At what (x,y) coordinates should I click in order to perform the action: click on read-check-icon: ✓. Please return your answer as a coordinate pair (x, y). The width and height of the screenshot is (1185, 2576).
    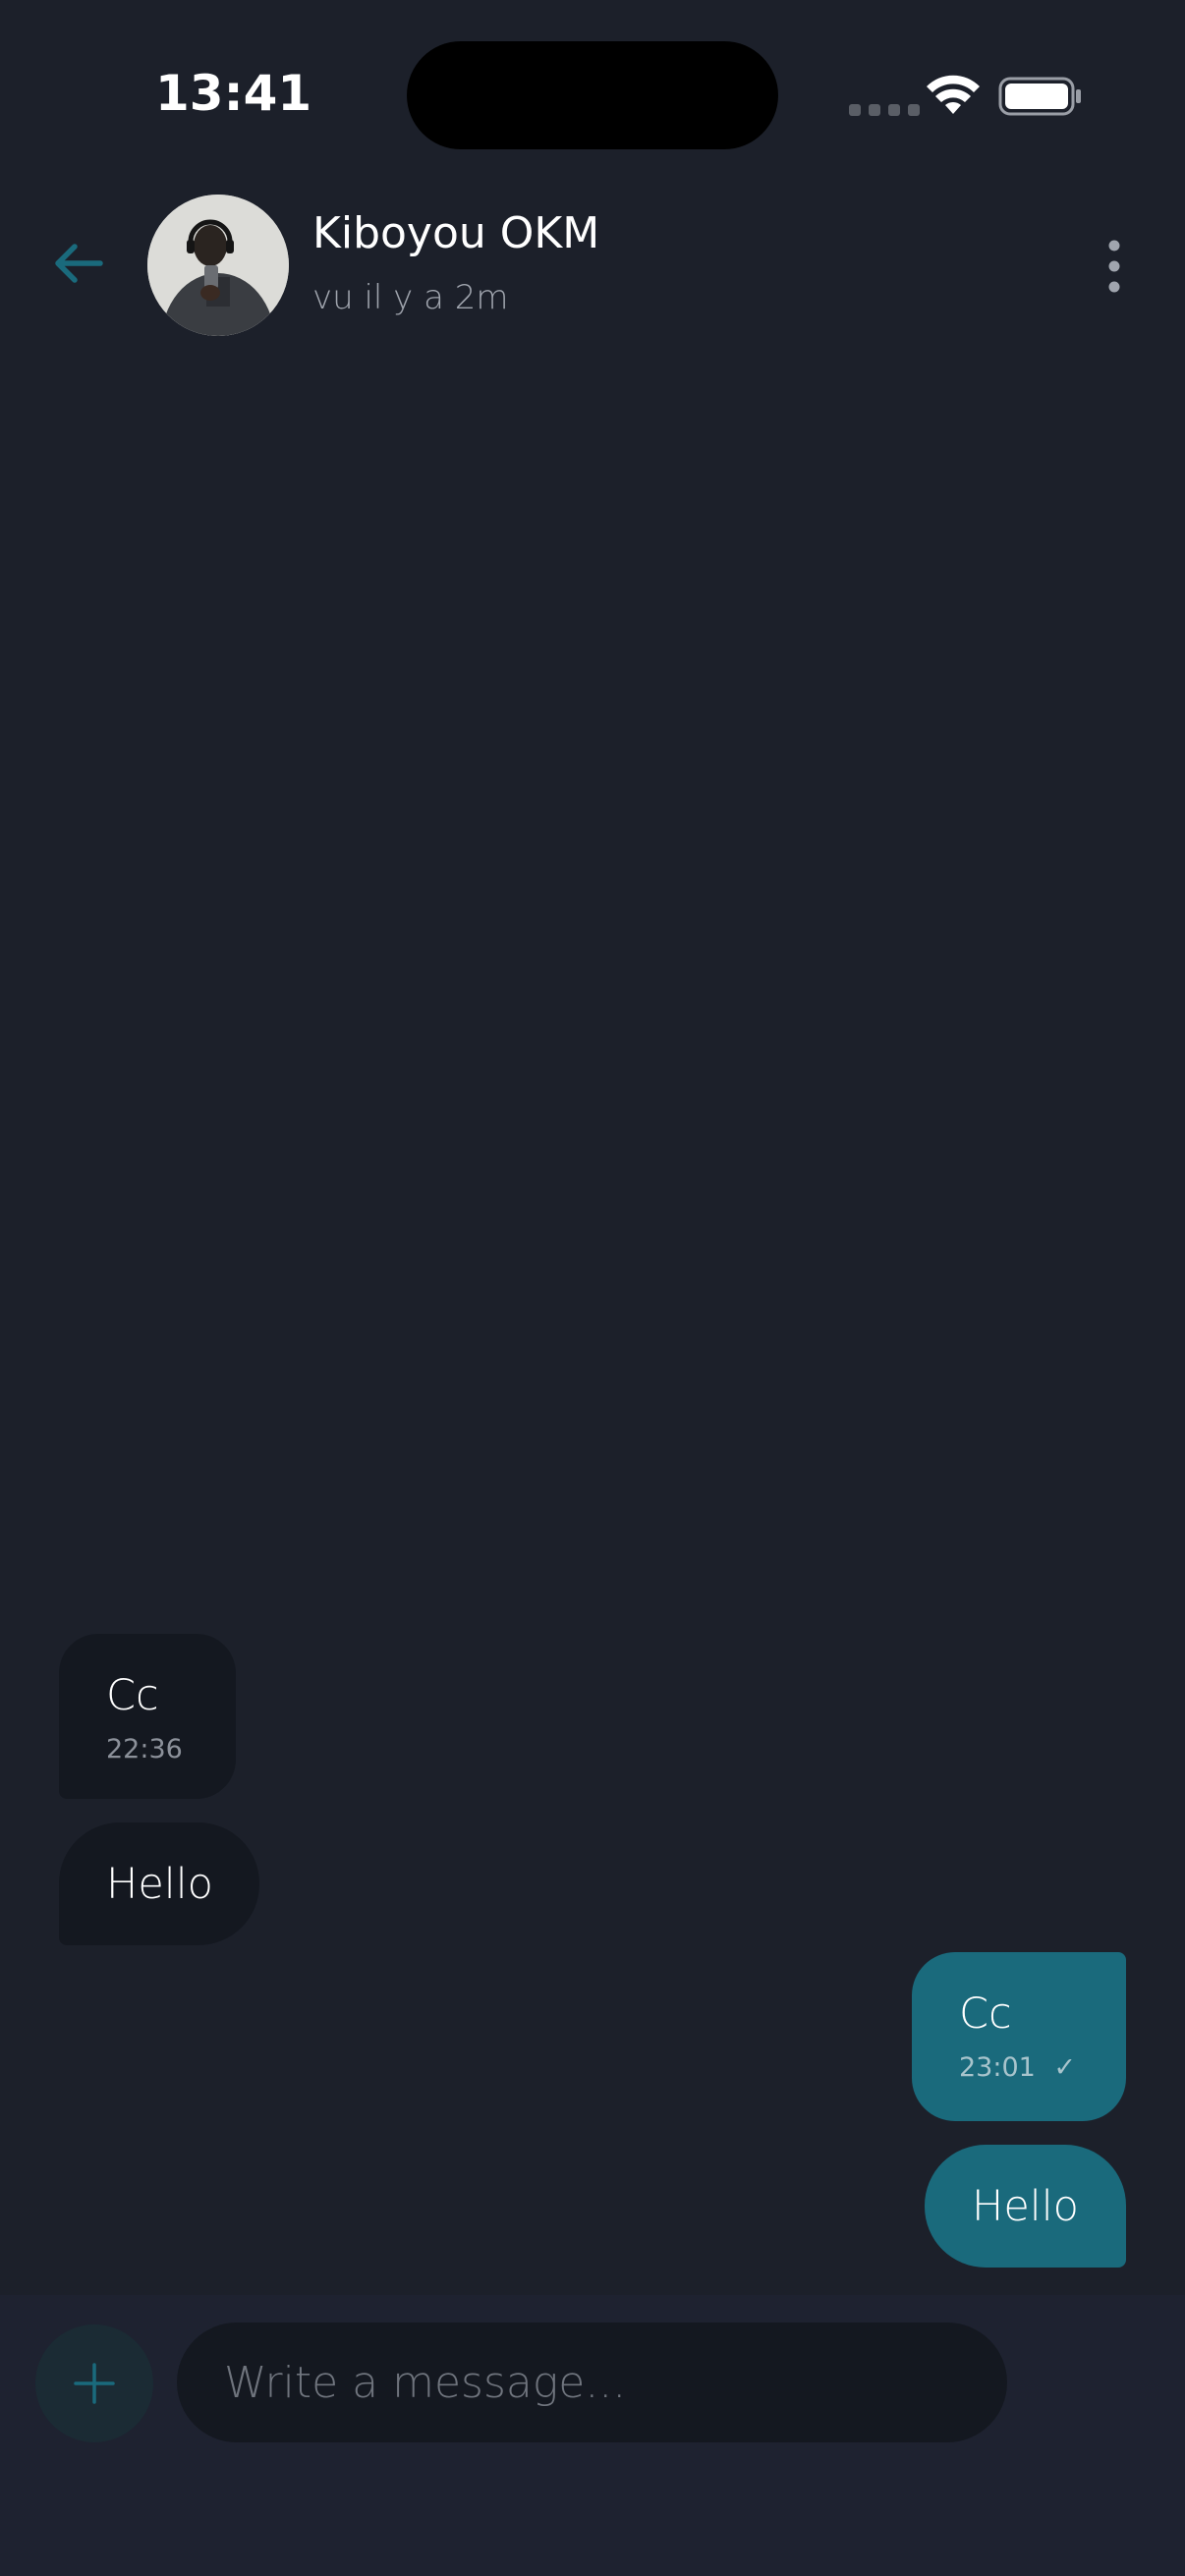
    Looking at the image, I should click on (1065, 2067).